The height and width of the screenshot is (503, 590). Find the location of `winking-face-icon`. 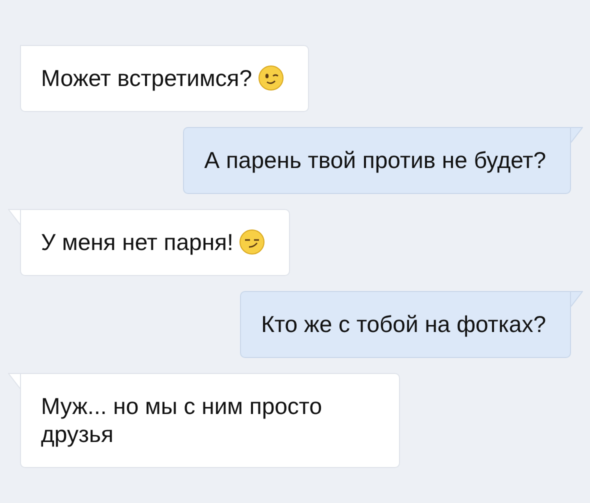

winking-face-icon is located at coordinates (271, 78).